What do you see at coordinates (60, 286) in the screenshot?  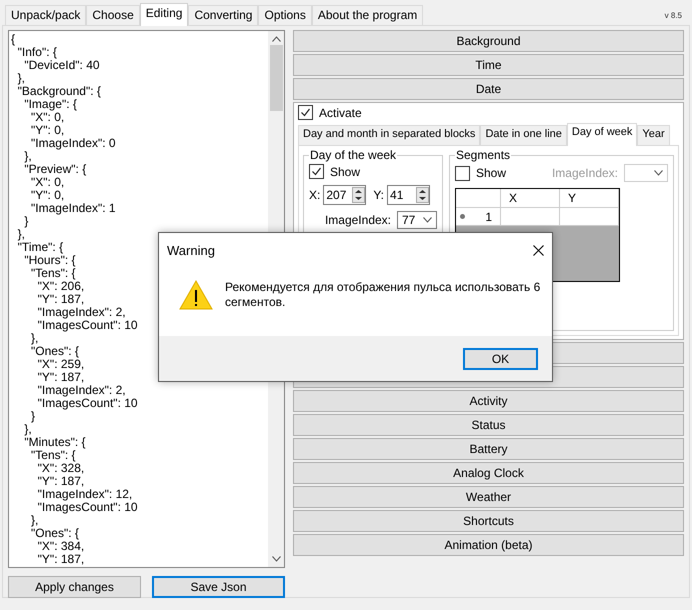 I see `code-line: "X": 206,` at bounding box center [60, 286].